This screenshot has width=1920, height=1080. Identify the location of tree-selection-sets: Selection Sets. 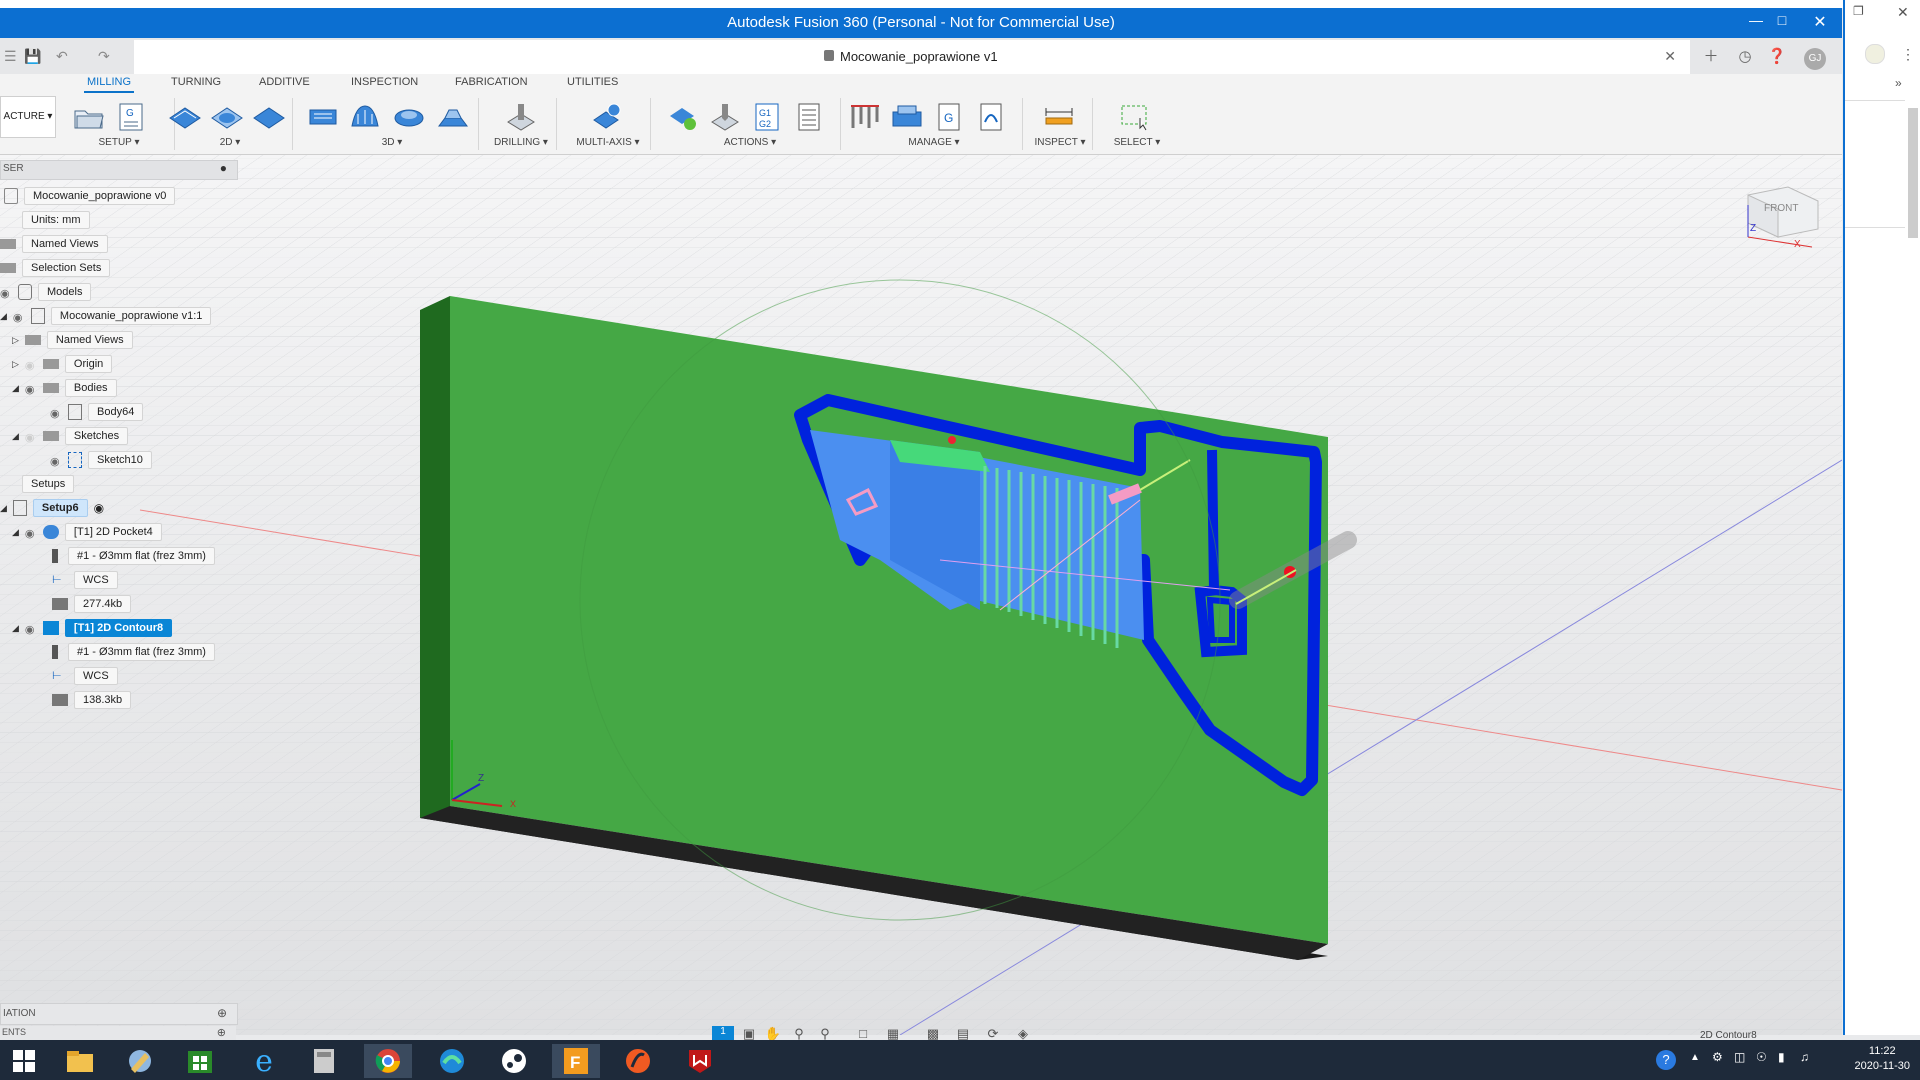
(55, 268).